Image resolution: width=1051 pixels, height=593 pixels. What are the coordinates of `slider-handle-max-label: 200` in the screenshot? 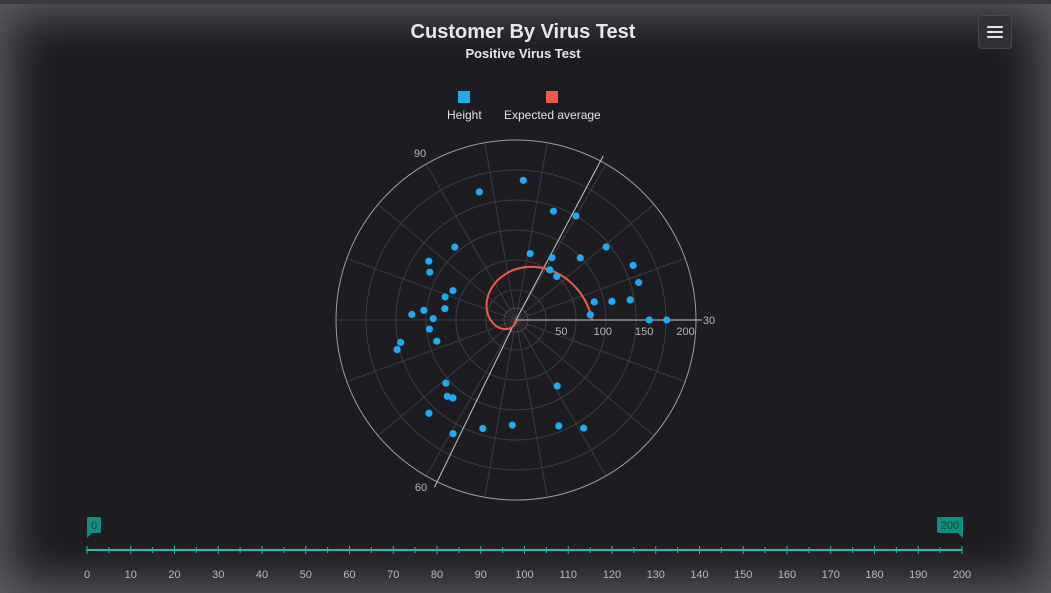 It's located at (950, 526).